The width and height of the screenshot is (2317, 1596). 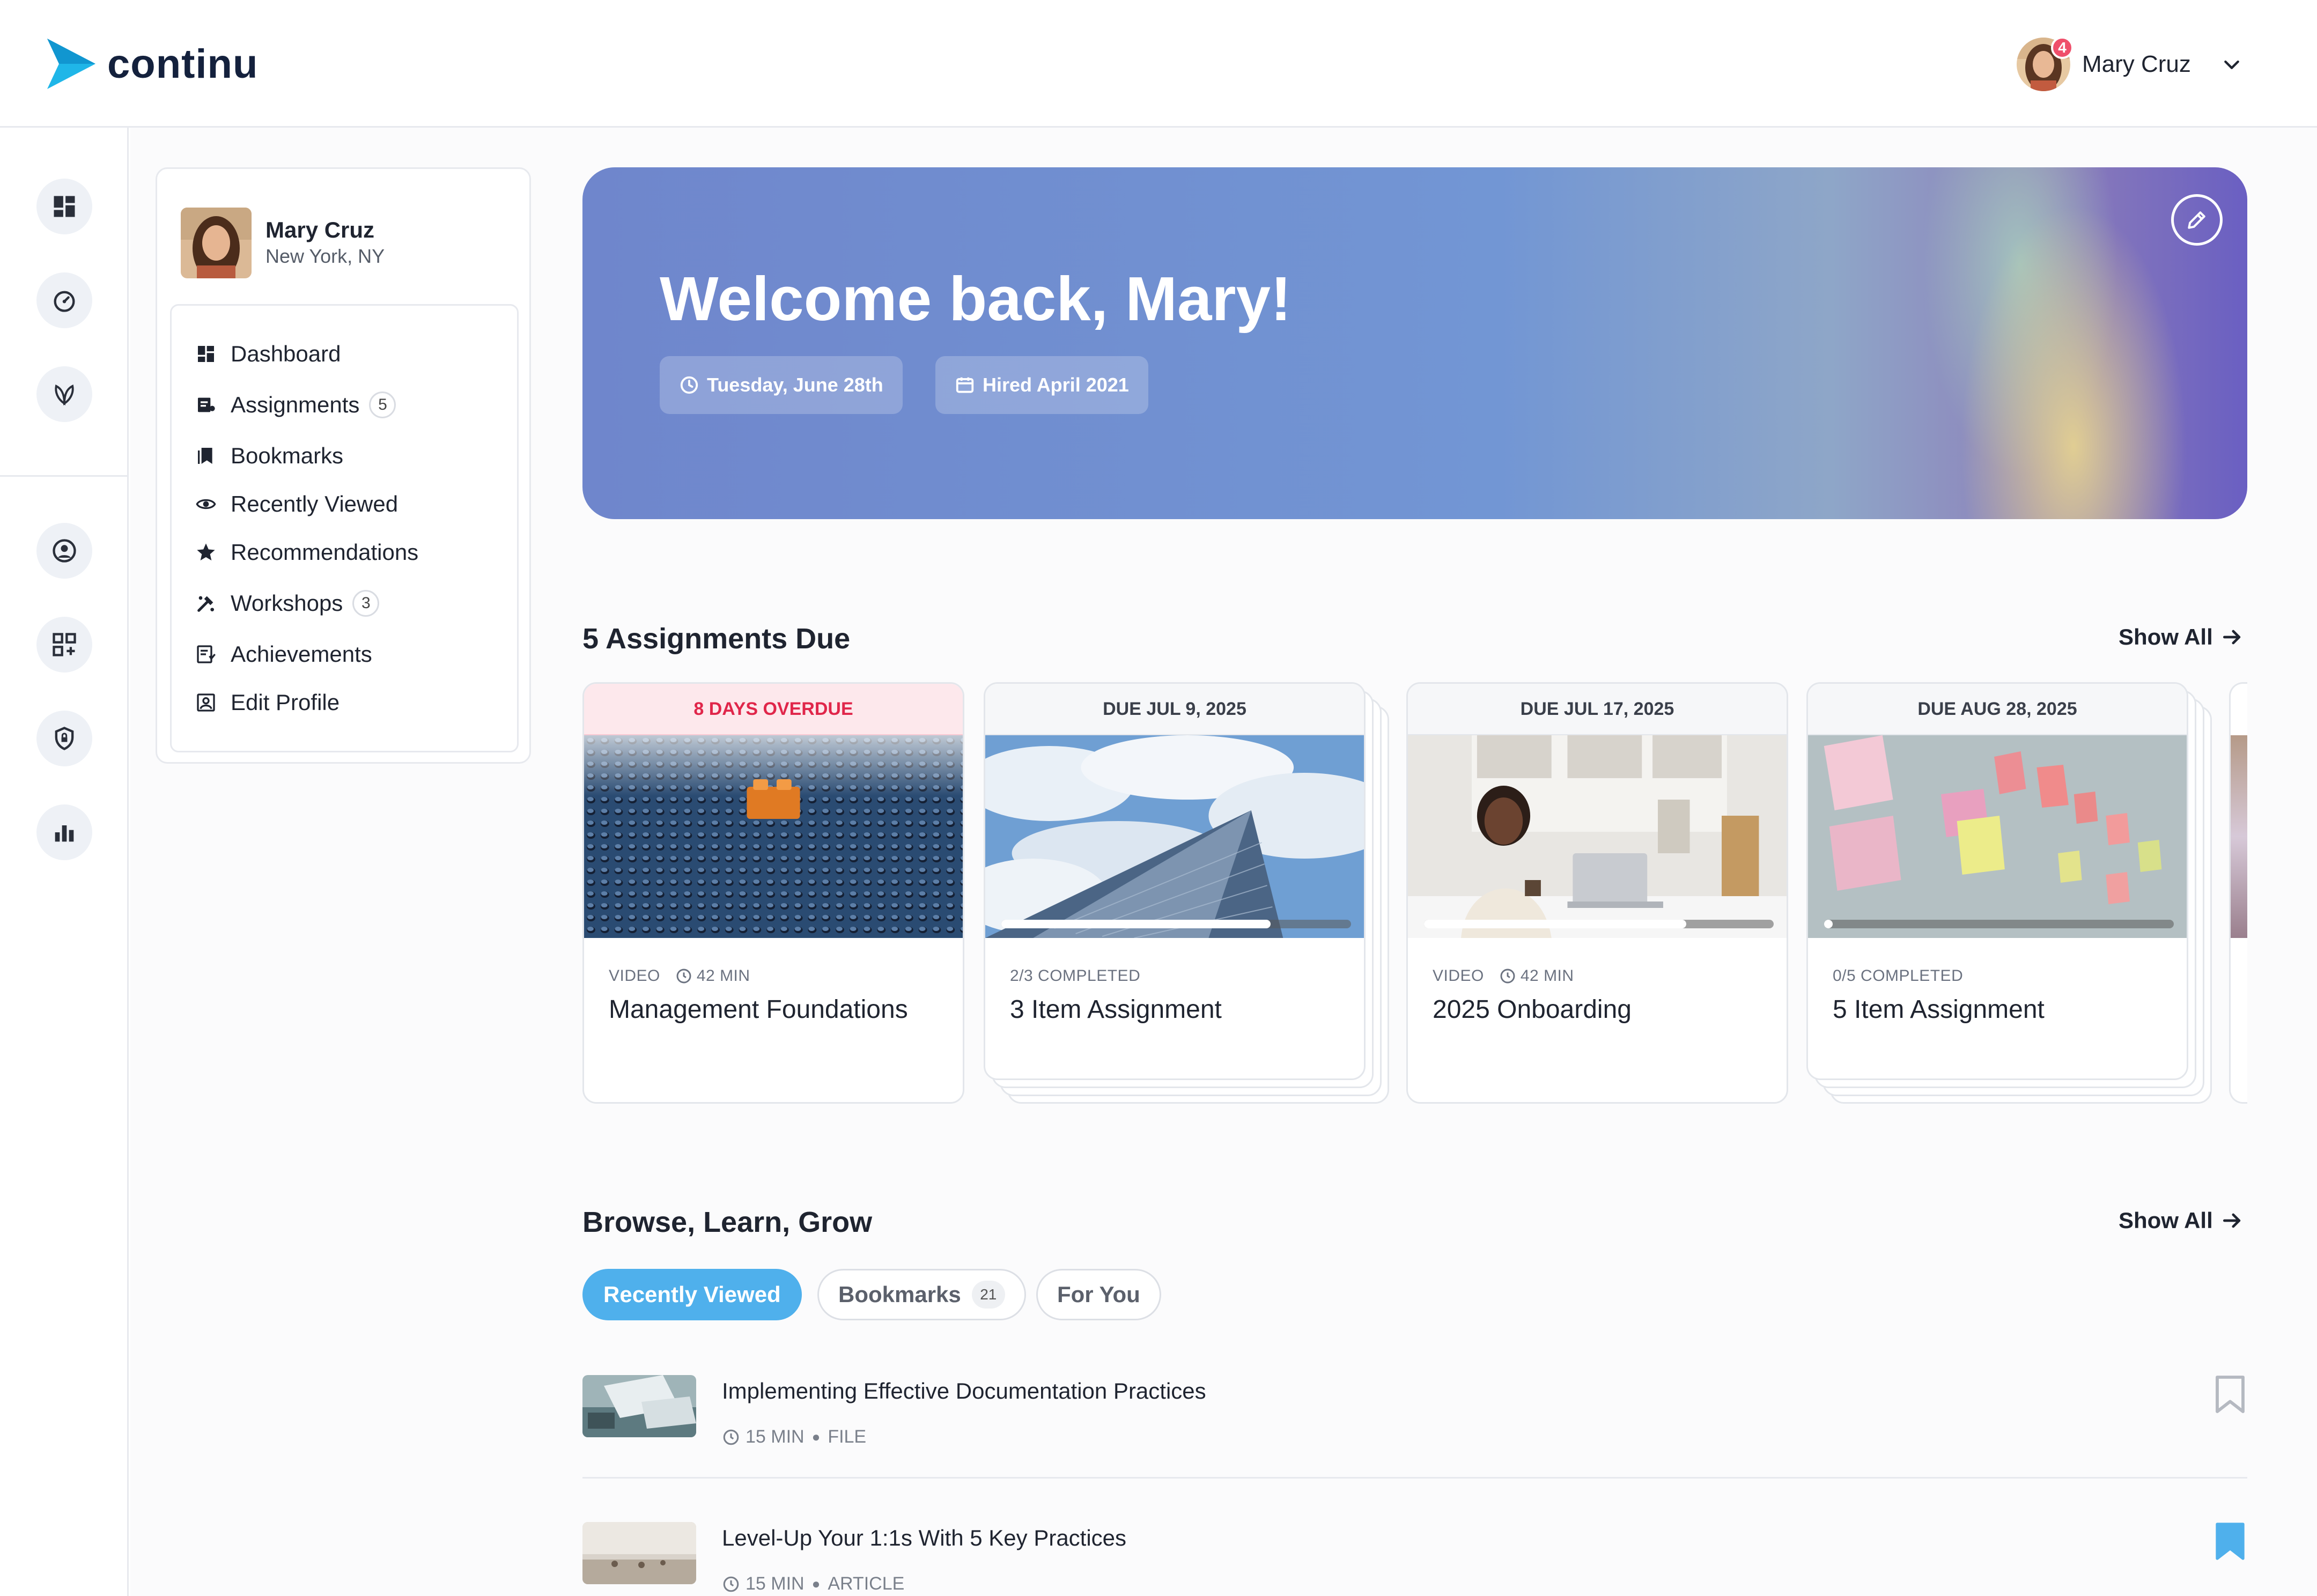 I want to click on top-header: continu 4 Mary Cruz, so click(x=1158, y=64).